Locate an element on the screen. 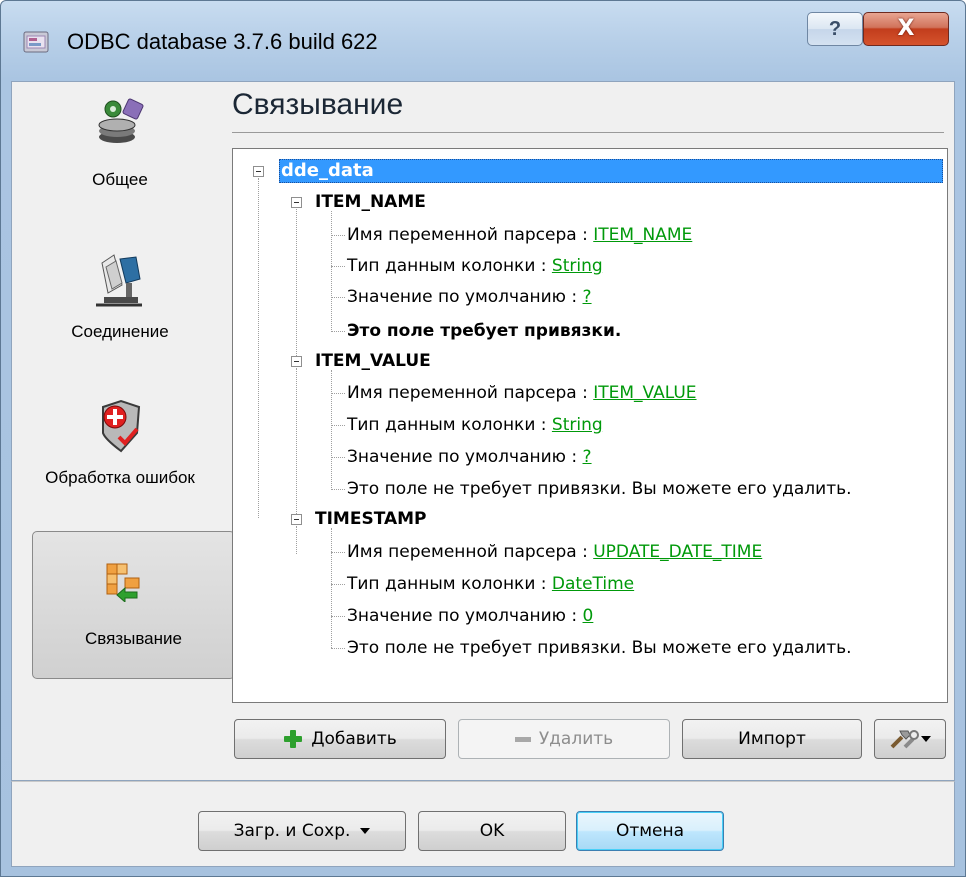 Image resolution: width=966 pixels, height=877 pixels. plus-icon is located at coordinates (293, 739).